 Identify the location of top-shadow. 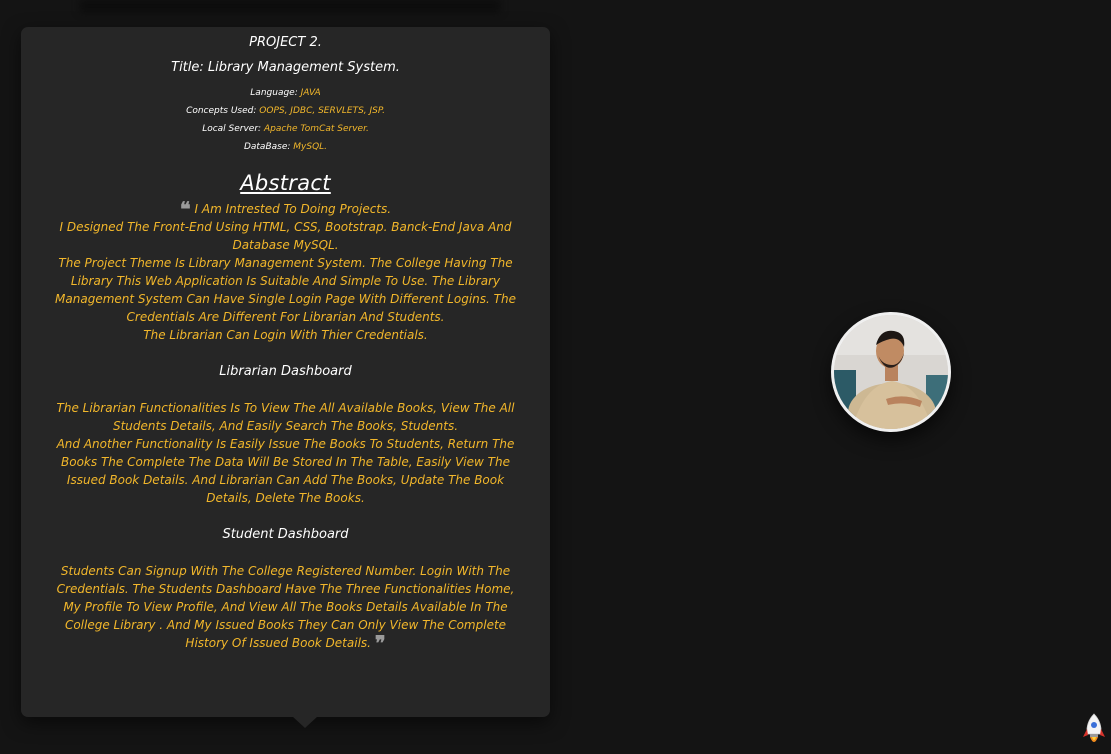
(290, 6).